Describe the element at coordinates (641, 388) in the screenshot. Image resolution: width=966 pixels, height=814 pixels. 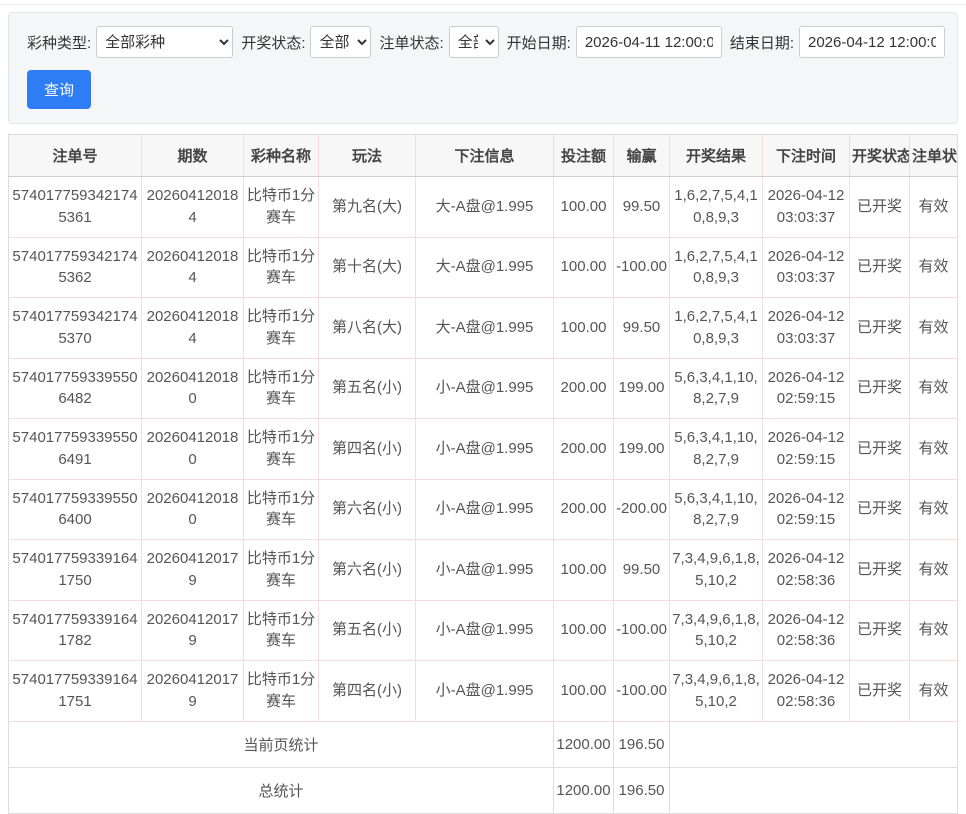
I see `win-loss-cell: 199.00` at that location.